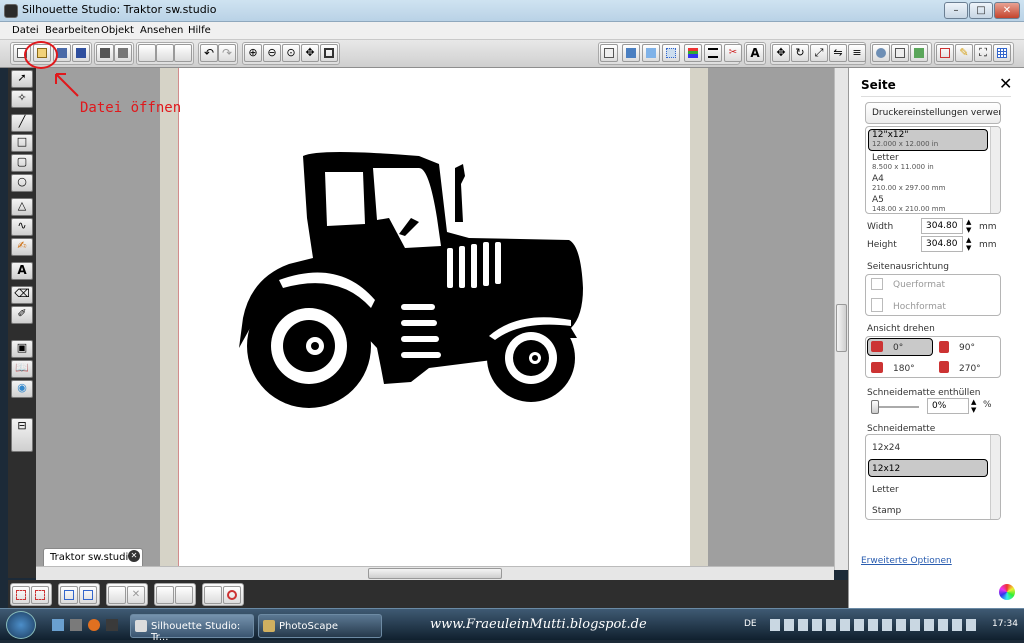 This screenshot has width=1024, height=643. Describe the element at coordinates (968, 226) in the screenshot. I see `width-stepper-icon: ▲ ▼` at that location.